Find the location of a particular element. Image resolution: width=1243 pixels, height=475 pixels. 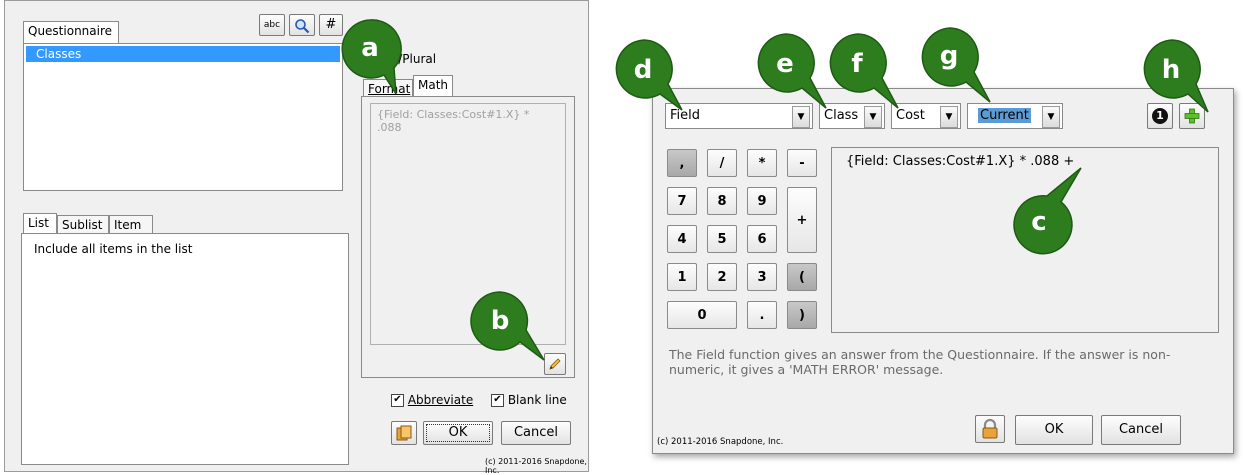

svg-text: d is located at coordinates (643, 70).